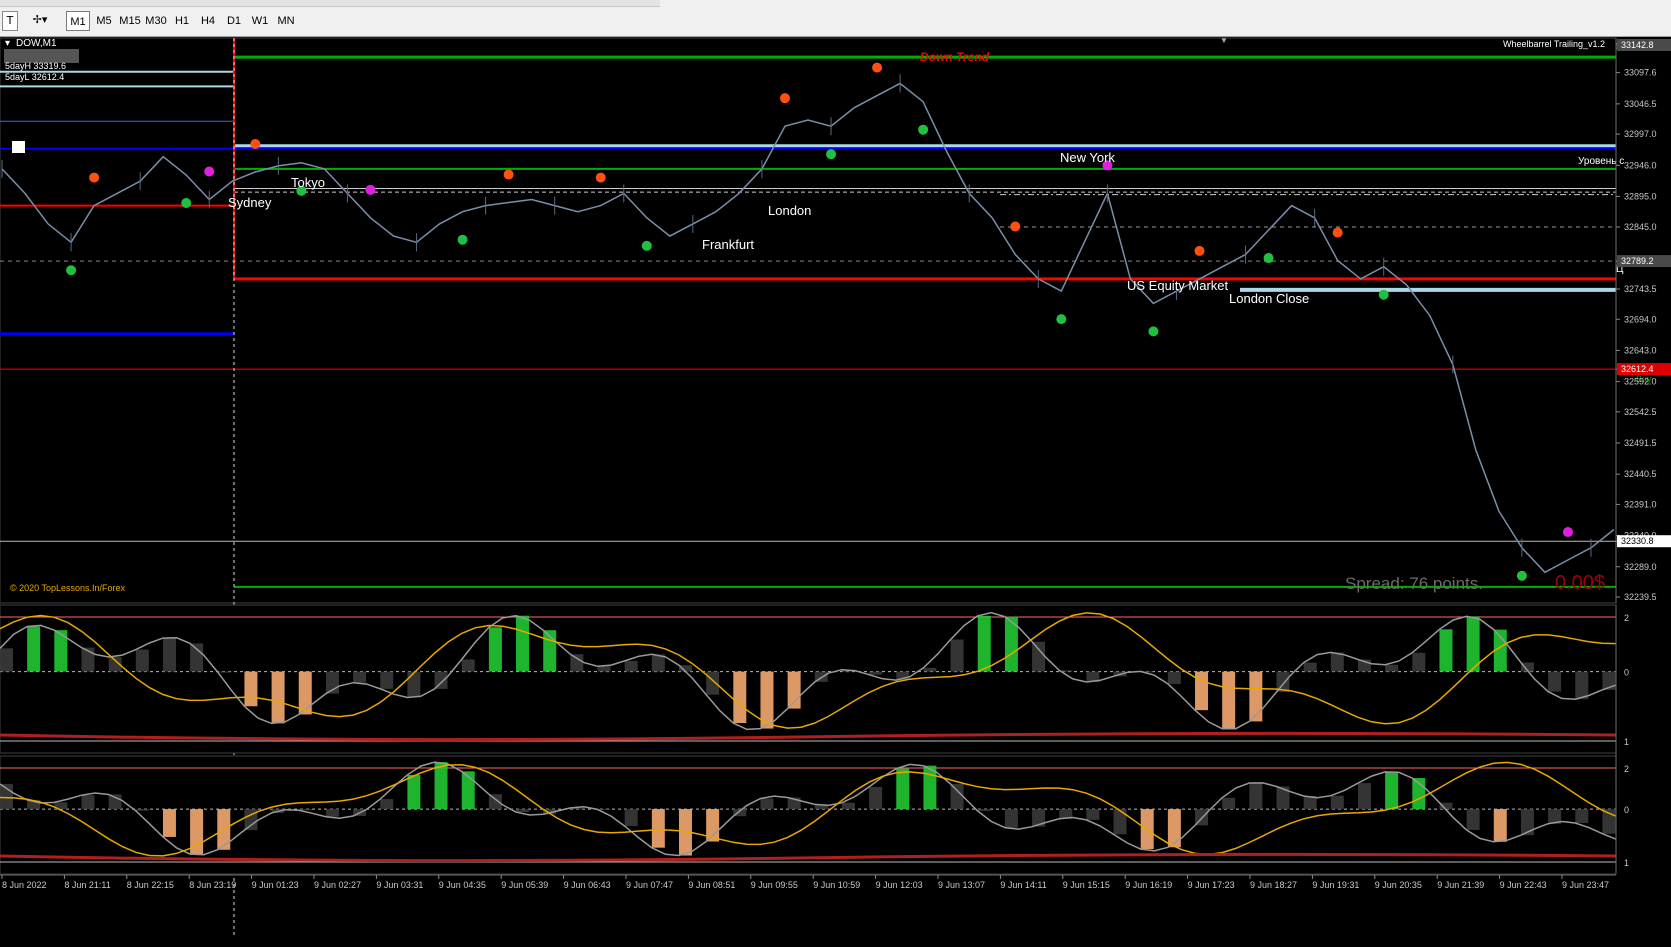 The height and width of the screenshot is (947, 1671). What do you see at coordinates (1023, 885) in the screenshot?
I see `time-axis-label: 9 Jun 14:11` at bounding box center [1023, 885].